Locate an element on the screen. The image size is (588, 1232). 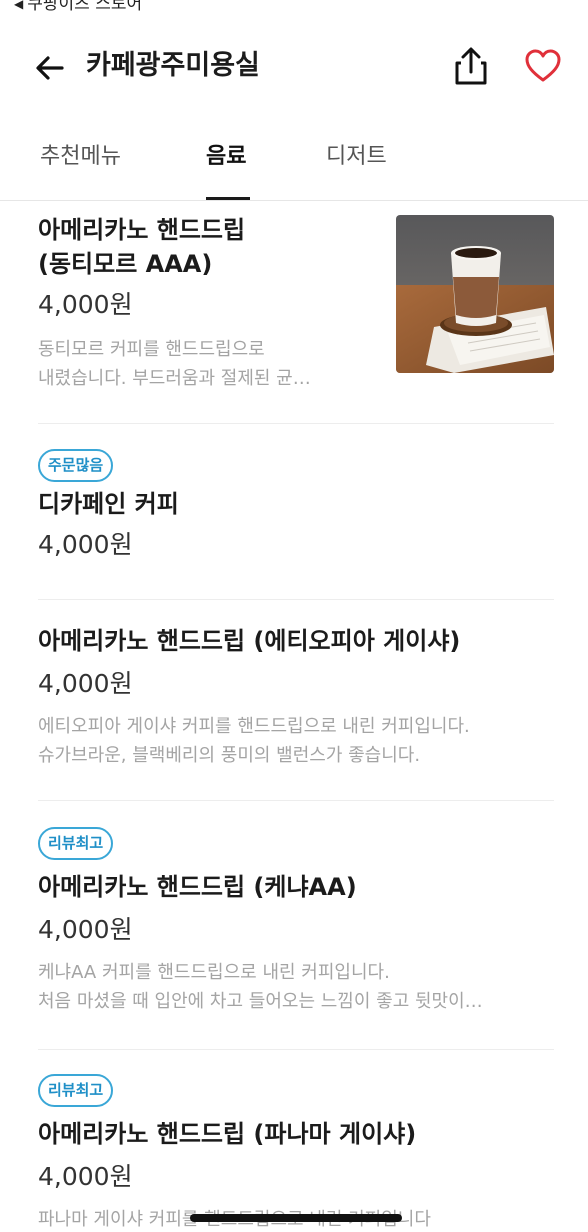
menu-item-name: 아메리카노 핸드드립 (케냐AA) is located at coordinates (197, 887).